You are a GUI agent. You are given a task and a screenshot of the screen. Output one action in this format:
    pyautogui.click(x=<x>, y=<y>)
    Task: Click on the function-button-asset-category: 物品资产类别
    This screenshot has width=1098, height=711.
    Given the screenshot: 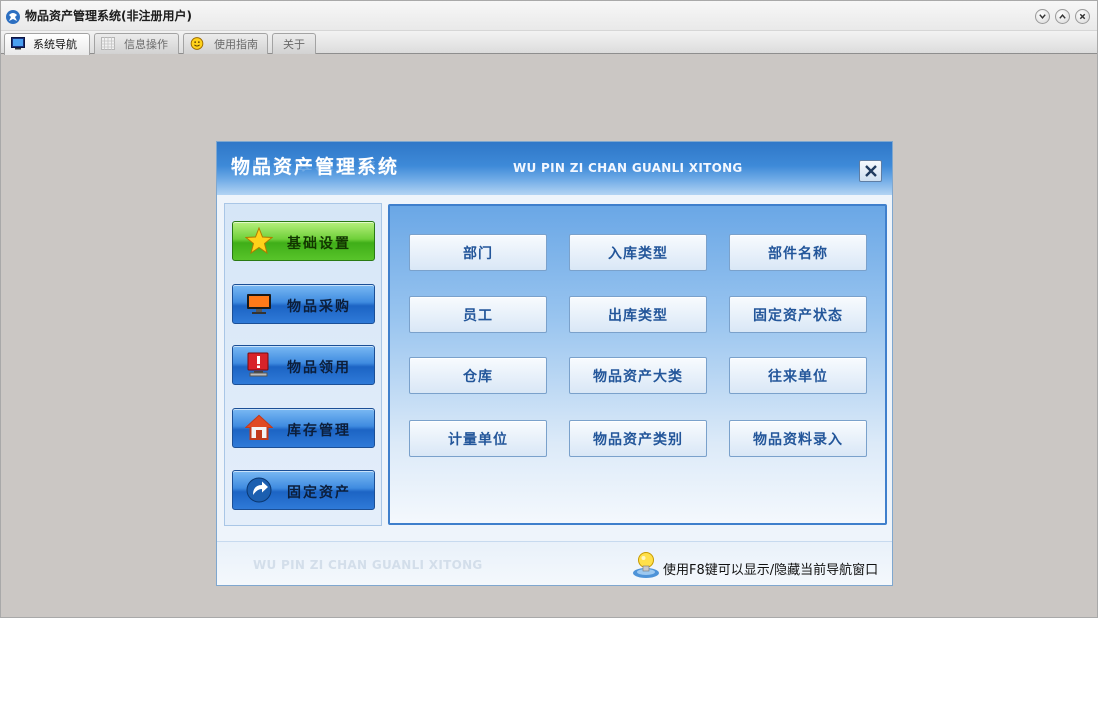 What is the action you would take?
    pyautogui.click(x=638, y=438)
    